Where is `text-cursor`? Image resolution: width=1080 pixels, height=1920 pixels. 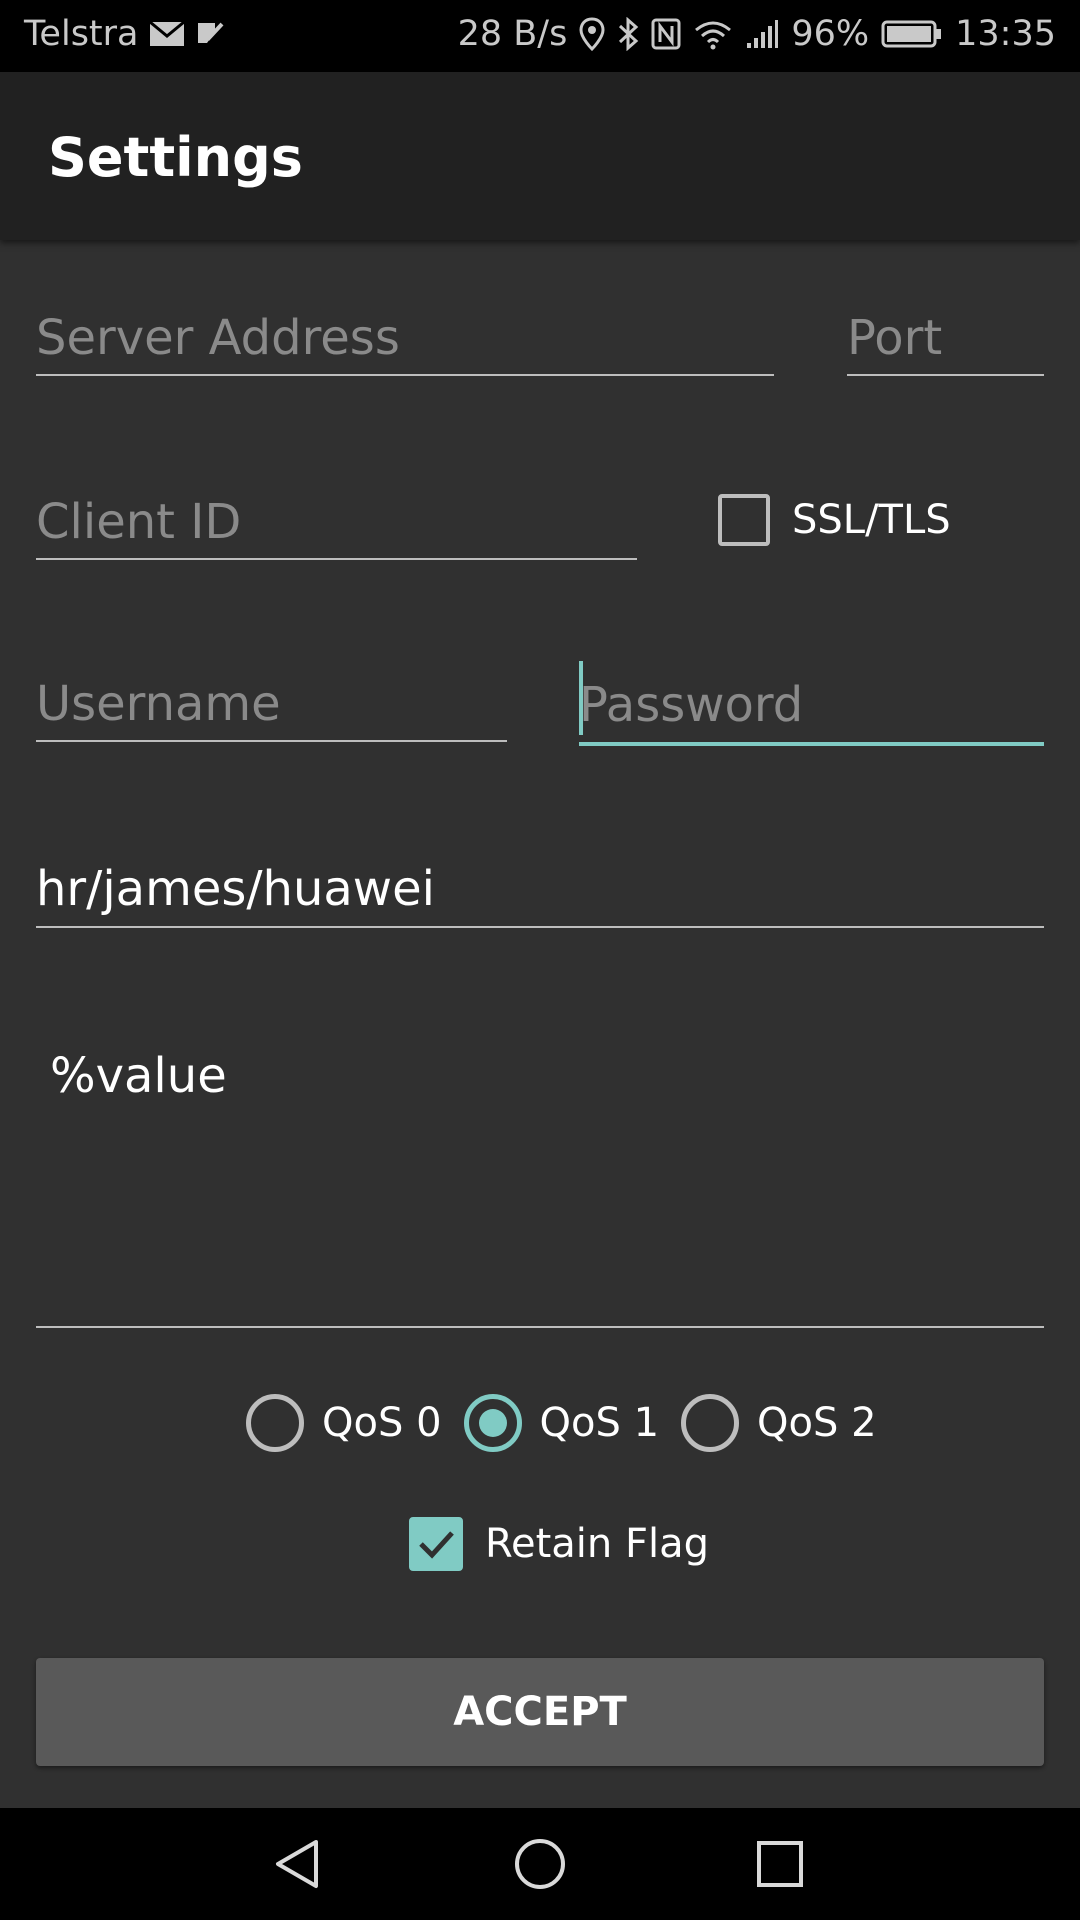
text-cursor is located at coordinates (581, 698).